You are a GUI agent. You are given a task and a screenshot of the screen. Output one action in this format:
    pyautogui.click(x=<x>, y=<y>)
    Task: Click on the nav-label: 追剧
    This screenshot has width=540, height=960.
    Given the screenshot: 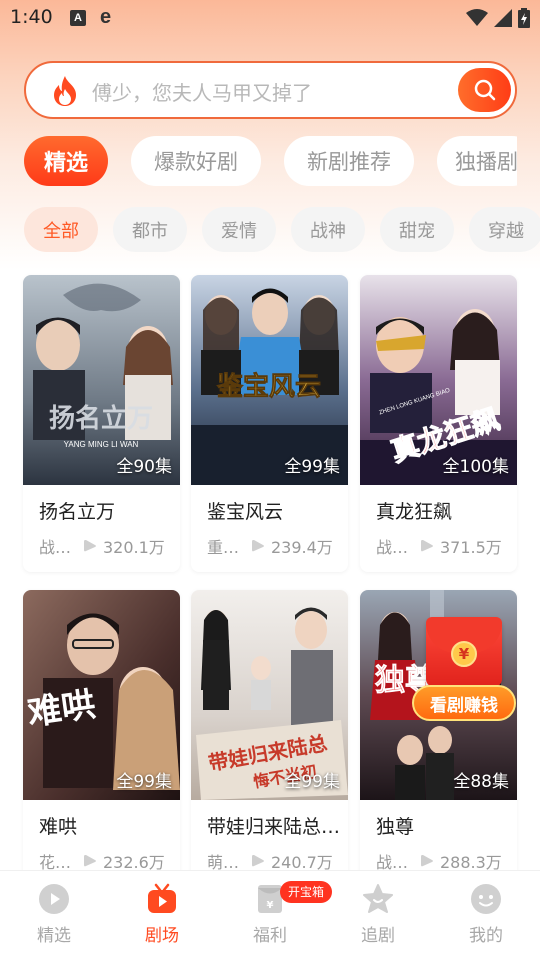 What is the action you would take?
    pyautogui.click(x=378, y=936)
    